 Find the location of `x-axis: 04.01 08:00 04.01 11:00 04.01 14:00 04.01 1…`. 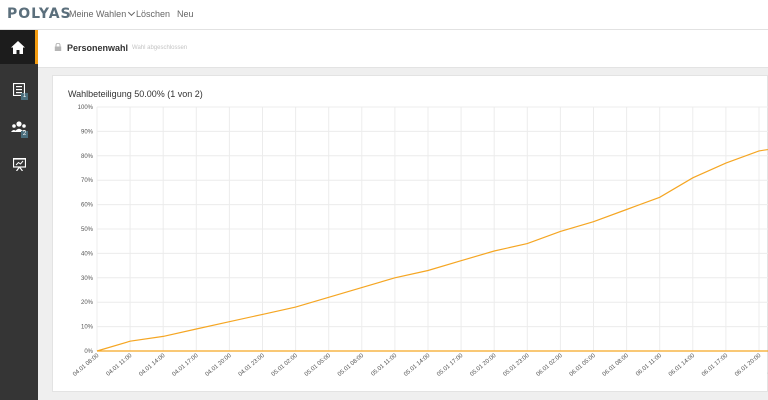

x-axis: 04.01 08:00 04.01 11:00 04.01 14:00 04.01 1… is located at coordinates (420, 365).